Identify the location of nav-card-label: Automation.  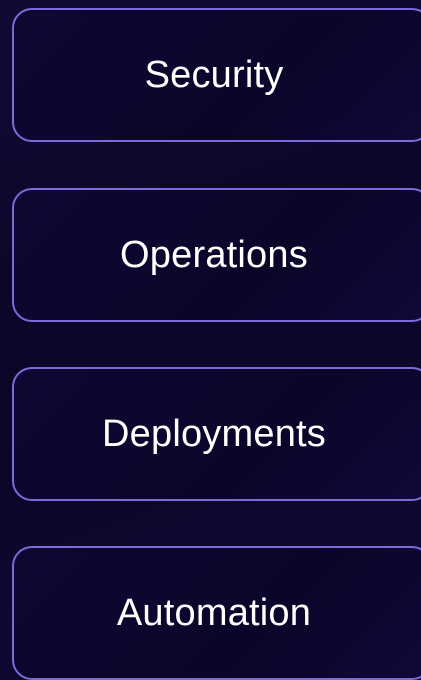
(214, 612).